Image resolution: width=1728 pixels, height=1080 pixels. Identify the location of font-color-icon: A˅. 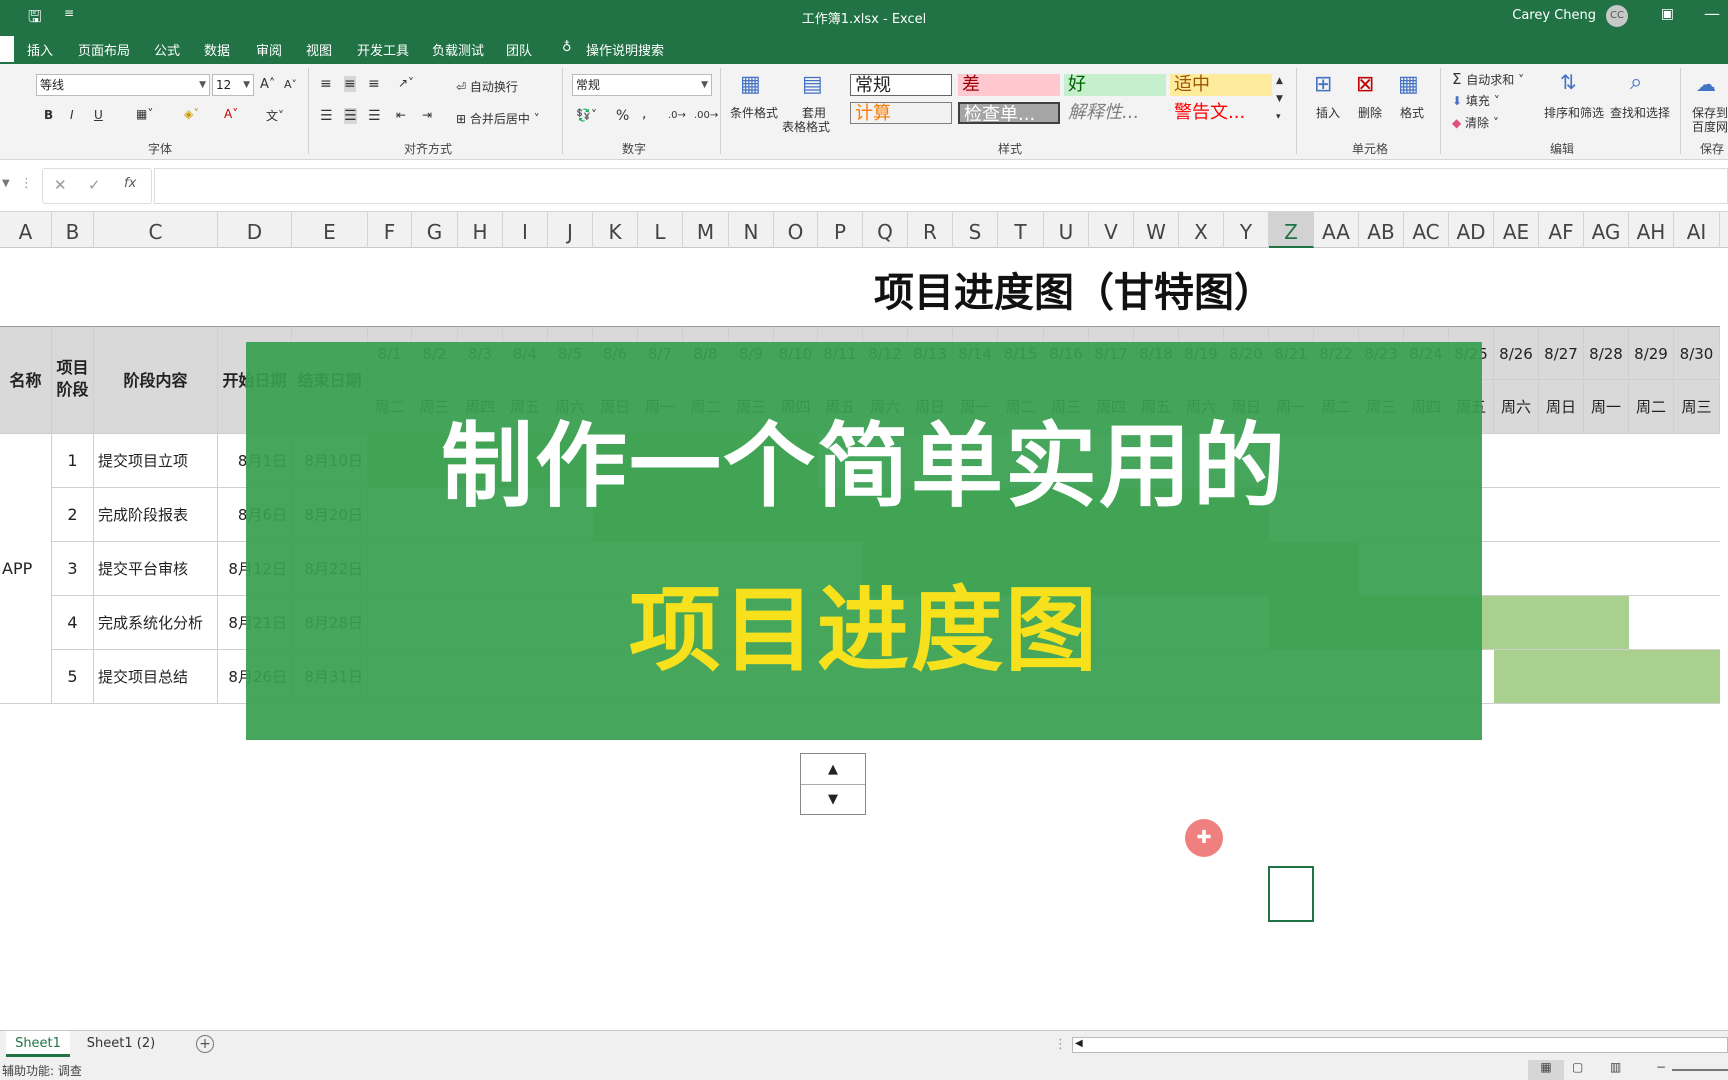
(231, 114).